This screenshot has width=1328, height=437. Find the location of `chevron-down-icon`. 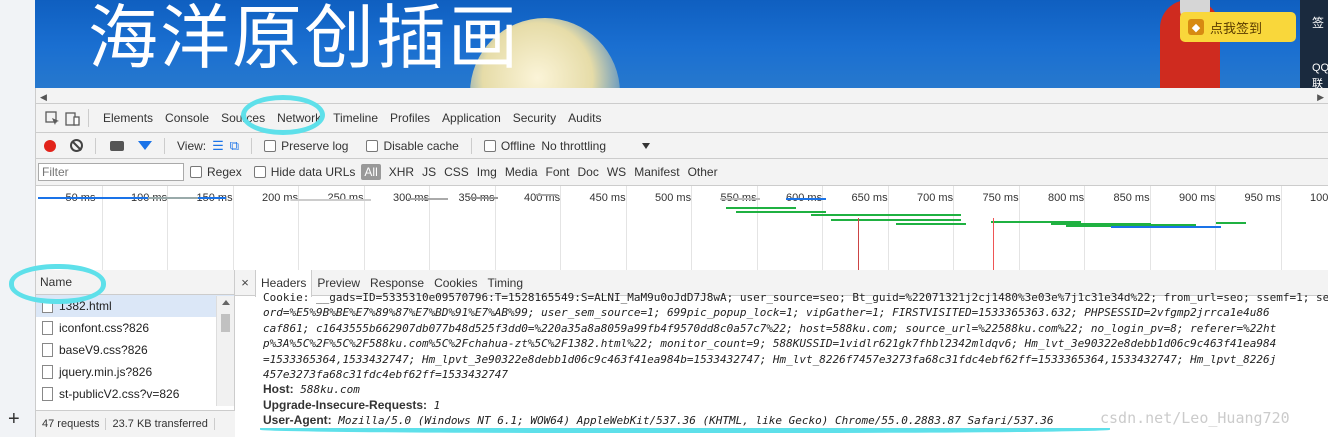

chevron-down-icon is located at coordinates (646, 145).